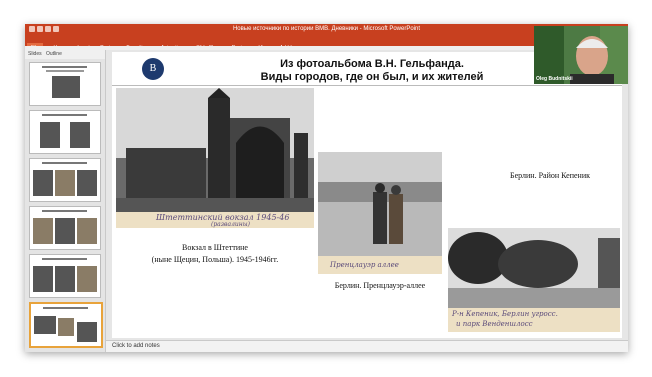 The width and height of the screenshot is (652, 377). Describe the element at coordinates (581, 55) in the screenshot. I see `video-participant-tile: Oleg Budnitskii` at that location.